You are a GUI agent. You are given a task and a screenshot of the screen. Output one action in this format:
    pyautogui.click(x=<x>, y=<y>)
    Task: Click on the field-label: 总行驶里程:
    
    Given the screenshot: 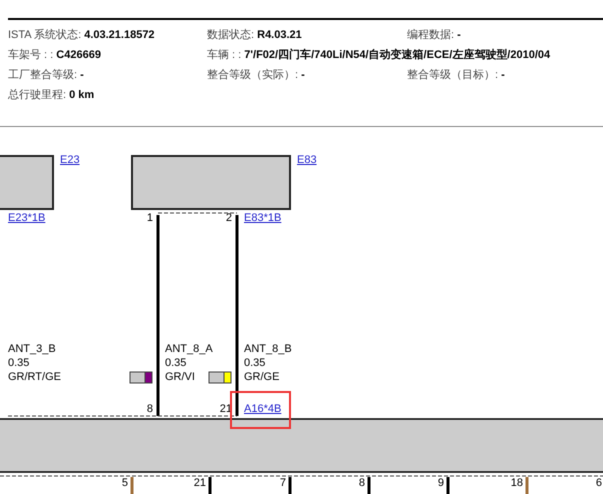 What is the action you would take?
    pyautogui.click(x=38, y=94)
    